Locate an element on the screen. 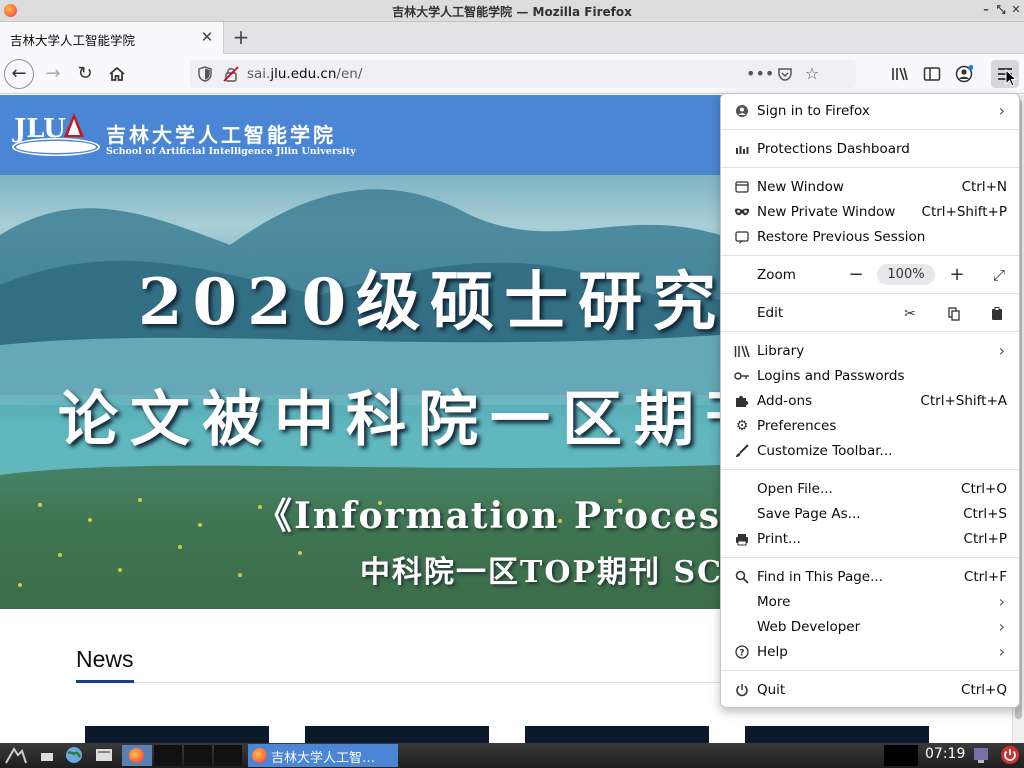 Image resolution: width=1024 pixels, height=768 pixels. insecure-lock-icon is located at coordinates (231, 74).